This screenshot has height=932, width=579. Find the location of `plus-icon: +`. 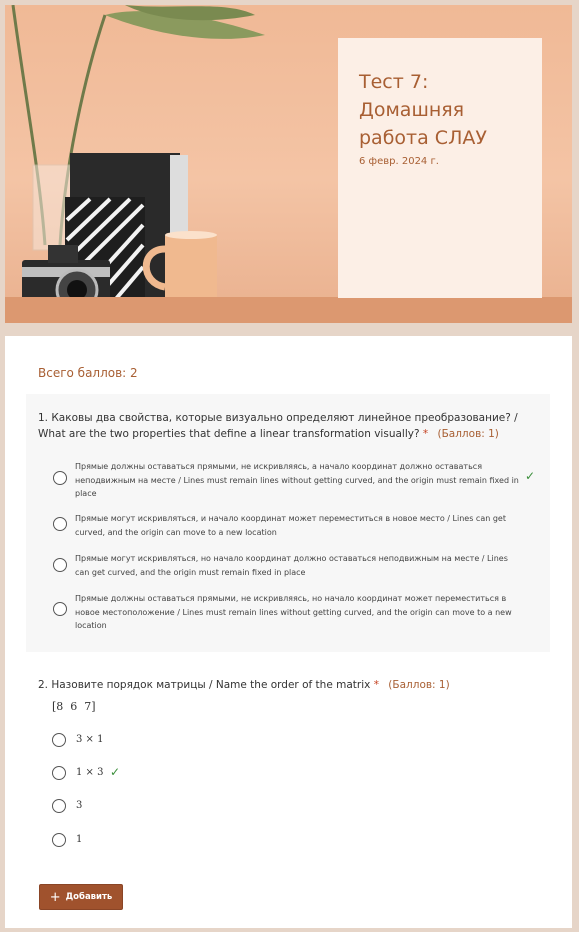

plus-icon: + is located at coordinates (55, 897).